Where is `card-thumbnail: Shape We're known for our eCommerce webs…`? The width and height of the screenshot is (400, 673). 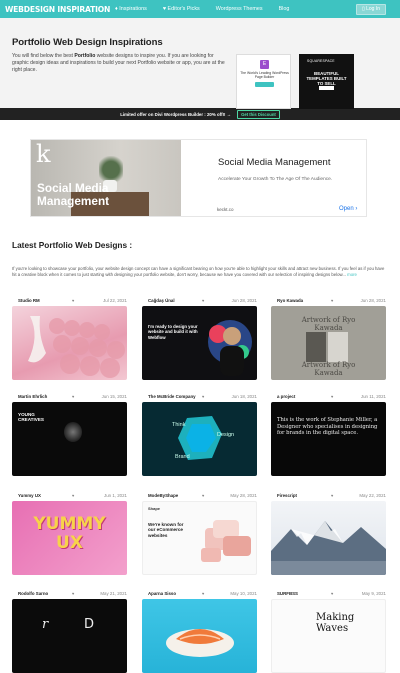 card-thumbnail: Shape We're known for our eCommerce webs… is located at coordinates (199, 538).